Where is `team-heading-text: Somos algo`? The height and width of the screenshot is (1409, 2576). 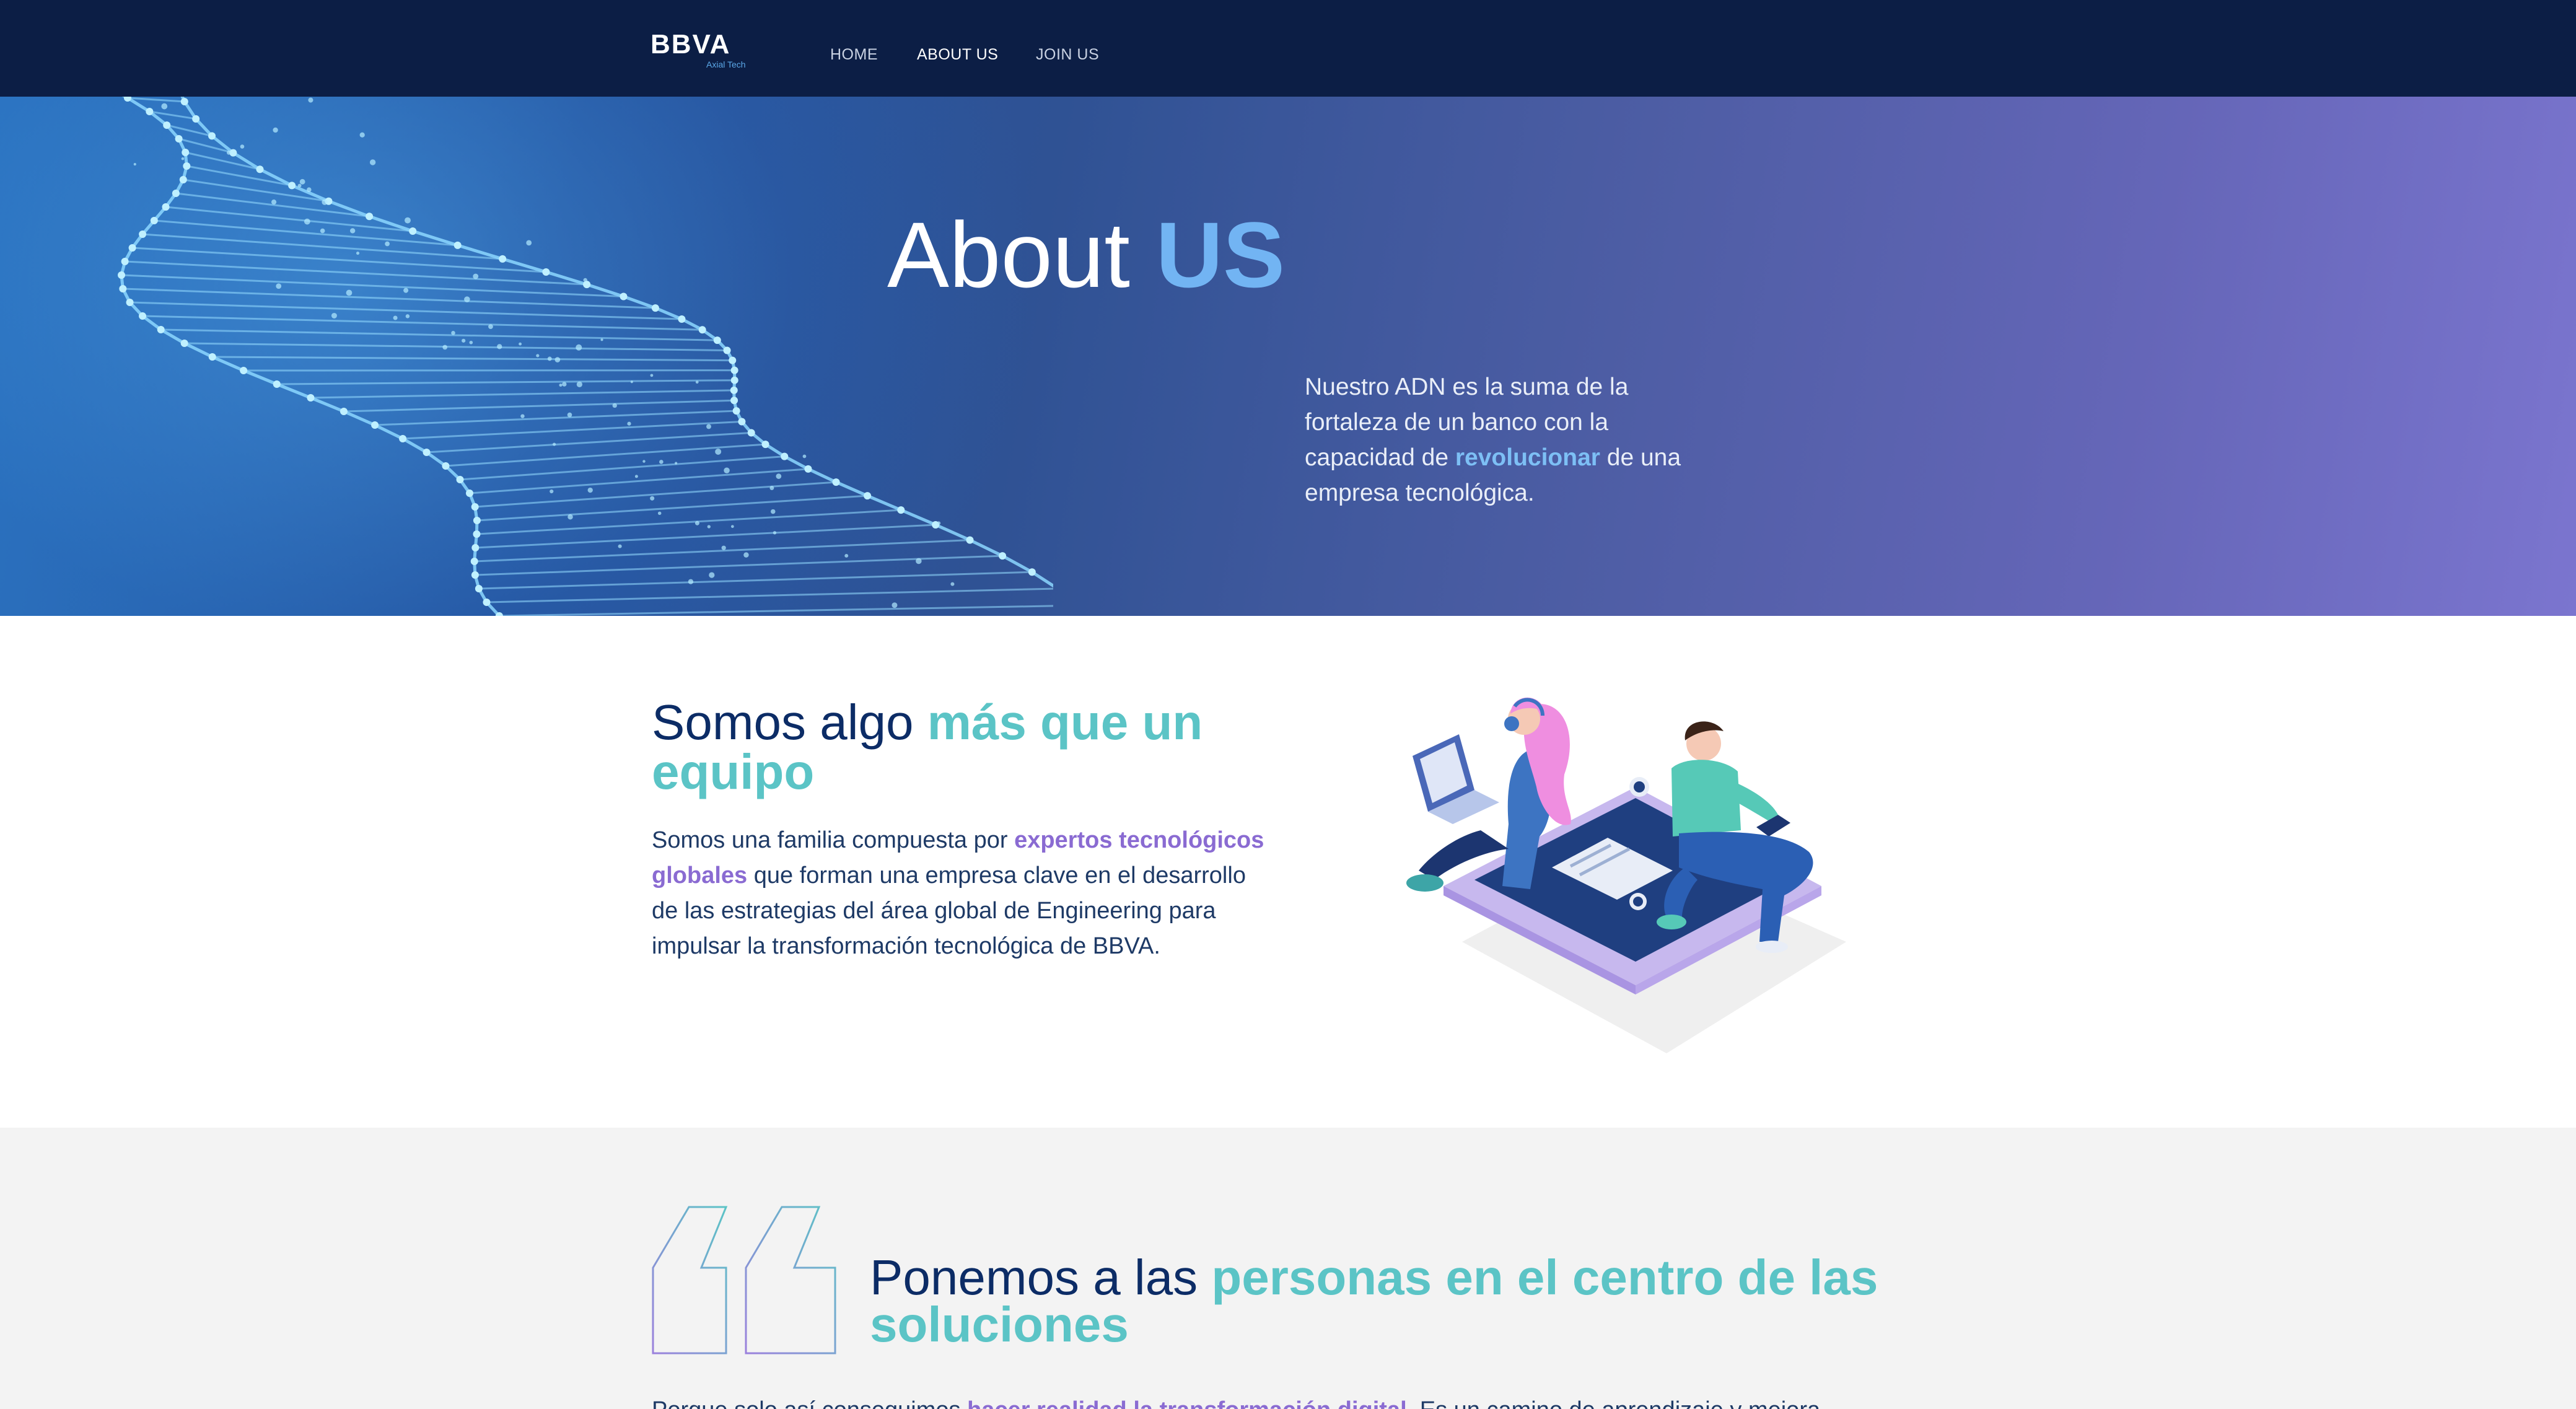
team-heading-text: Somos algo is located at coordinates (789, 723).